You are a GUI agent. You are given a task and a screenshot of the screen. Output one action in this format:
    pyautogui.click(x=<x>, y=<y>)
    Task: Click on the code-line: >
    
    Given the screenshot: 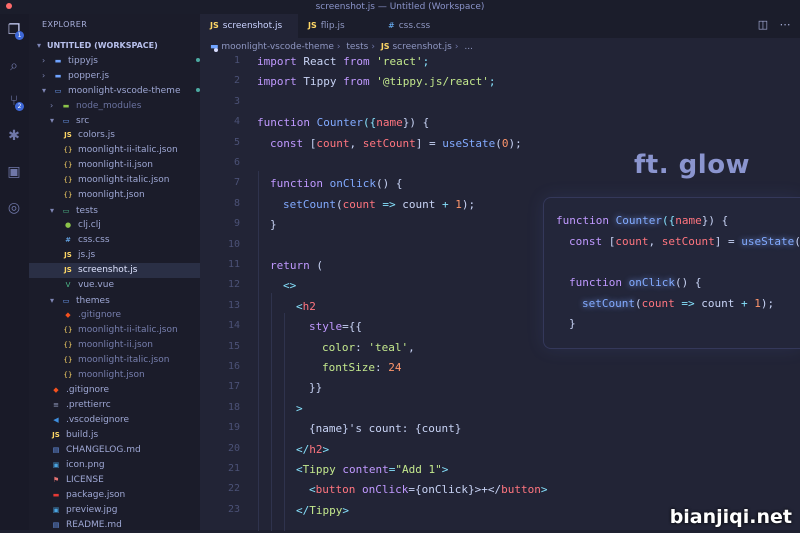 What is the action you would take?
    pyautogui.click(x=299, y=408)
    